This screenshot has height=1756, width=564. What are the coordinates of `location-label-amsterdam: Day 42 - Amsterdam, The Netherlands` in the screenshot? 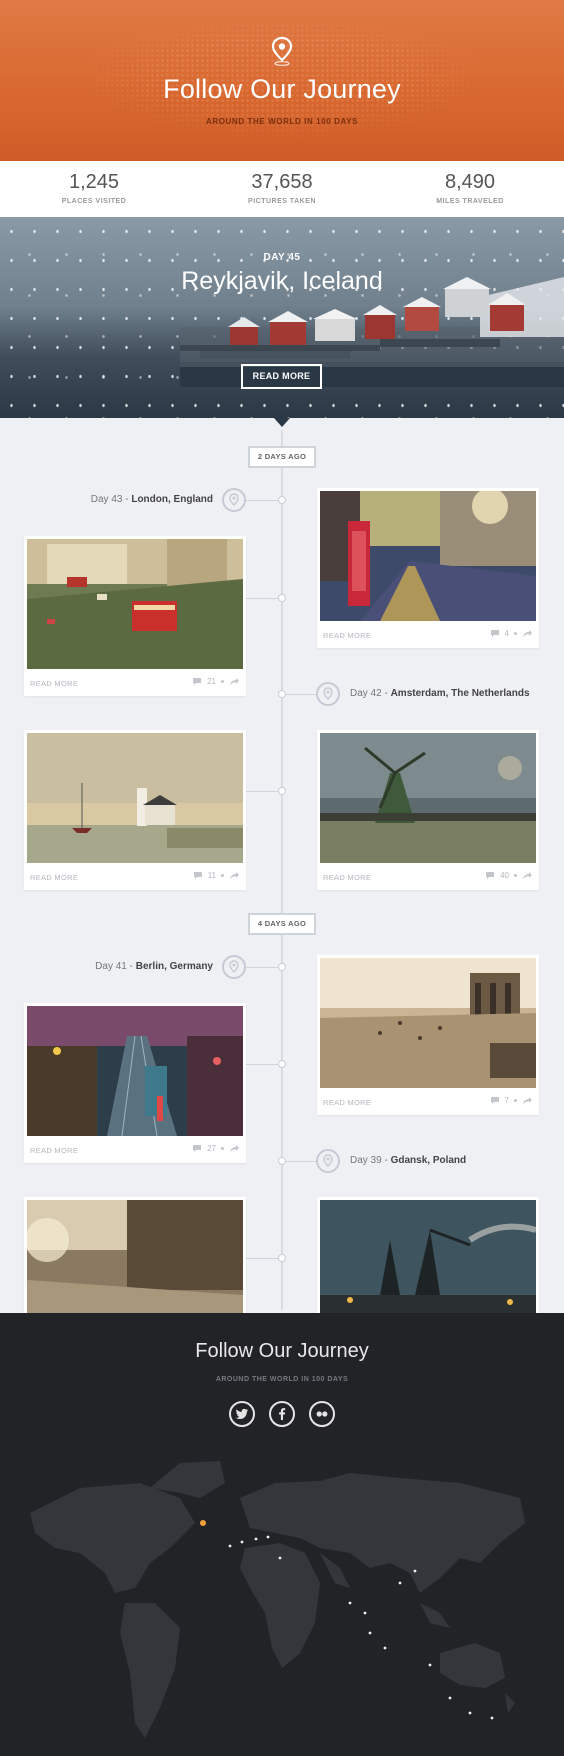 It's located at (440, 693).